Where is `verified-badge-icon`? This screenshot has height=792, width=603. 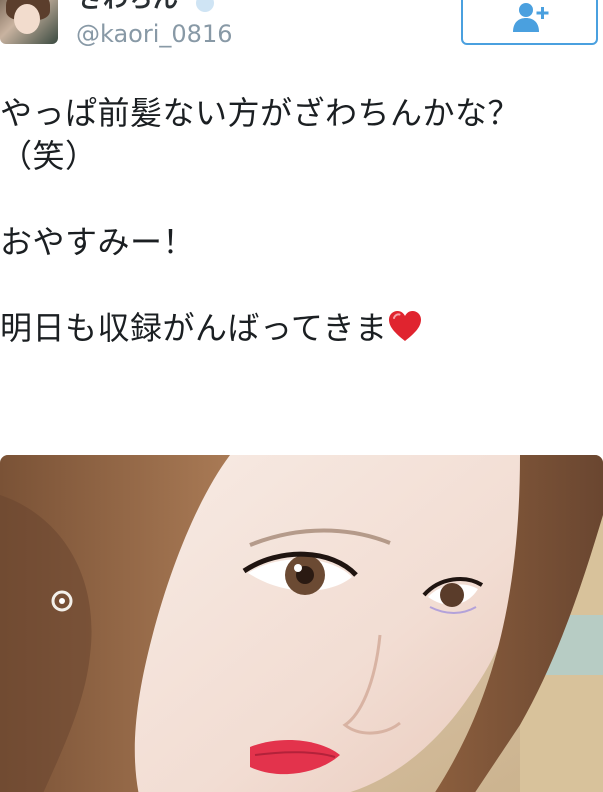
verified-badge-icon is located at coordinates (205, 6).